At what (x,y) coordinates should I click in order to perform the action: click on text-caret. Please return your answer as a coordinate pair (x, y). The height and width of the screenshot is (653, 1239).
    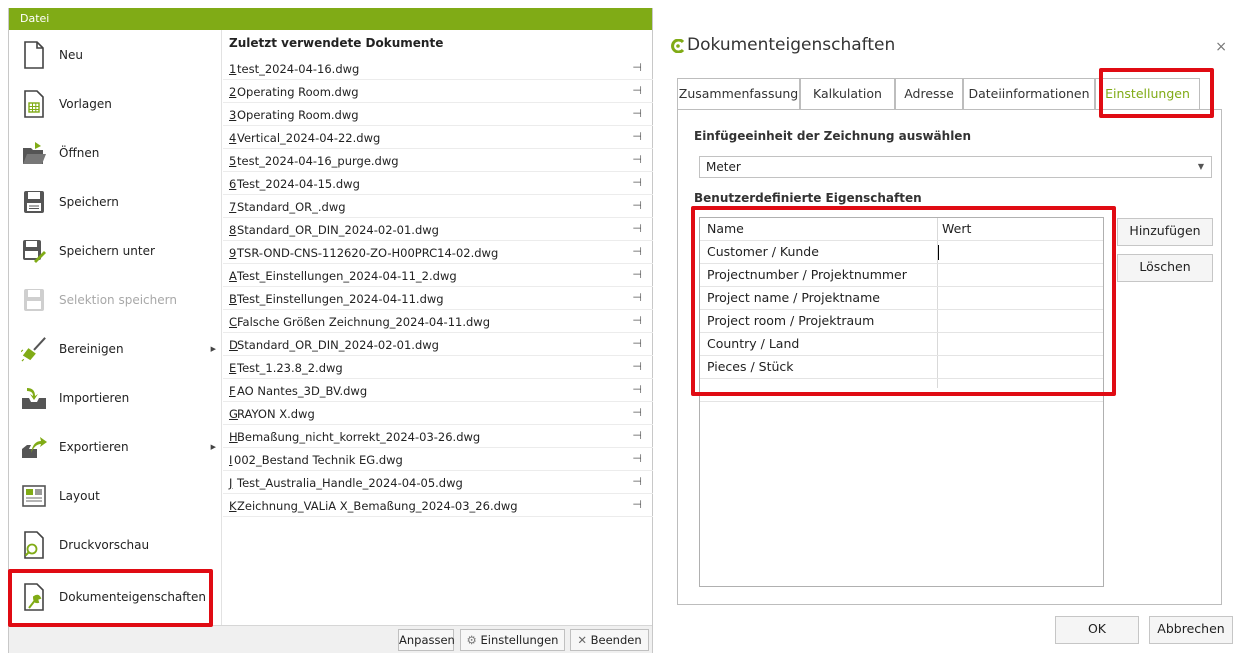
    Looking at the image, I should click on (938, 252).